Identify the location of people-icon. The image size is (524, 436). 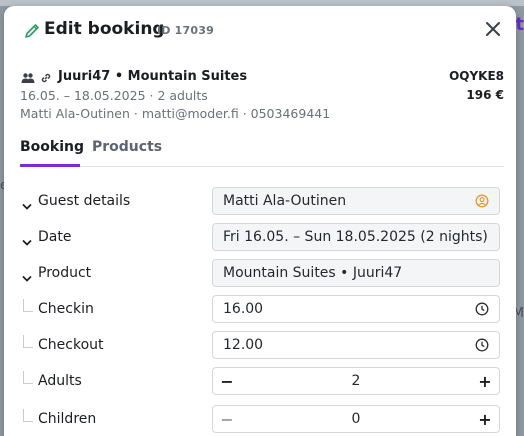
(27, 77).